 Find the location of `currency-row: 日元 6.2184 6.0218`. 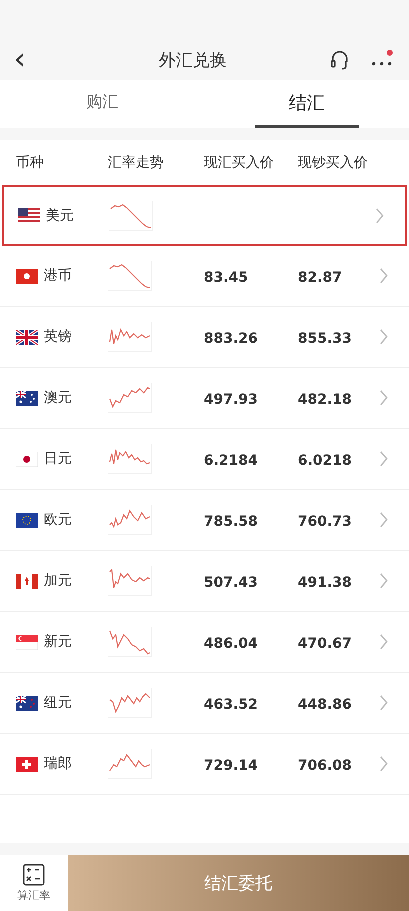

currency-row: 日元 6.2184 6.0218 is located at coordinates (204, 459).